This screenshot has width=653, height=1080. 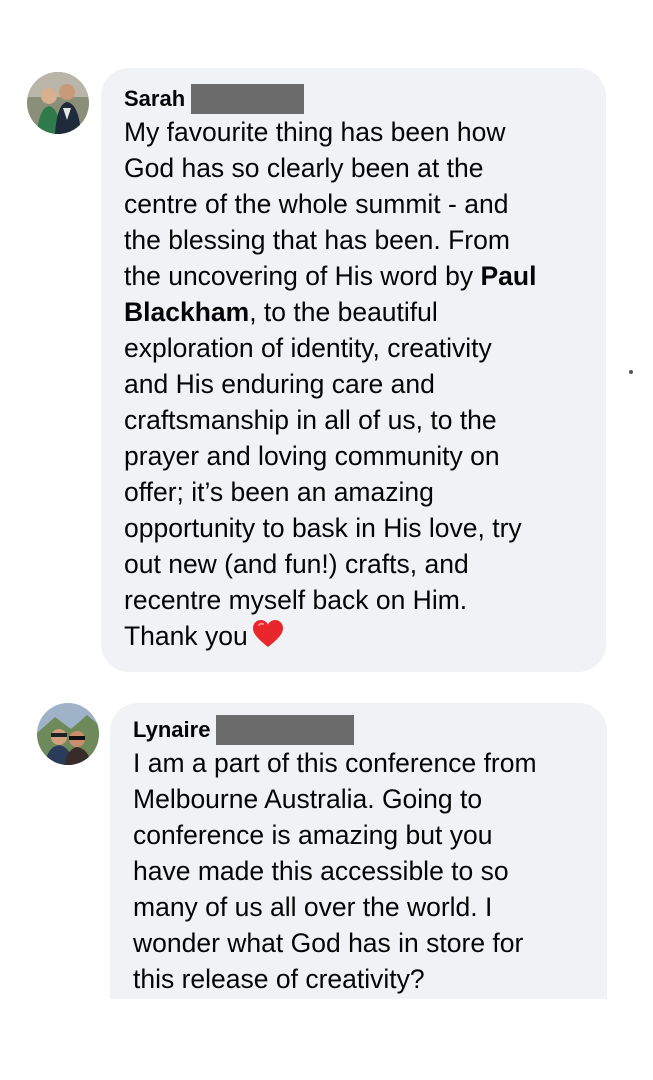 I want to click on author-name: Lynaire, so click(x=171, y=730).